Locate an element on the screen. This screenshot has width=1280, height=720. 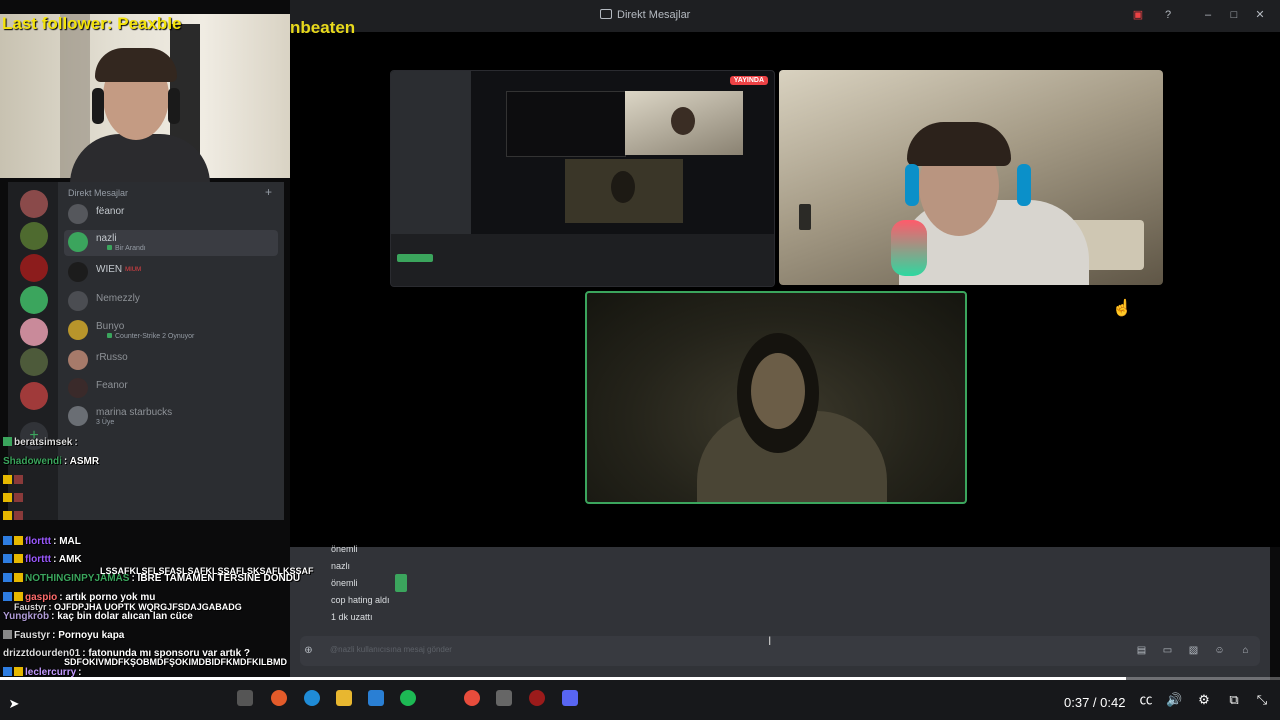
dm-item-status-text: Counter-Strike 2 Oynuyor is located at coordinates (155, 336).